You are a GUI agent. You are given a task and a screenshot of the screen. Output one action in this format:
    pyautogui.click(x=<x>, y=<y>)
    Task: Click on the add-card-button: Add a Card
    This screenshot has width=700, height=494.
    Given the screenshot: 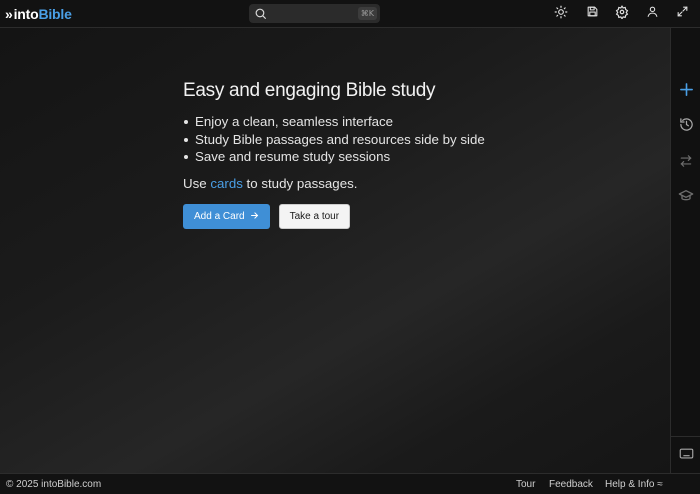 What is the action you would take?
    pyautogui.click(x=226, y=217)
    